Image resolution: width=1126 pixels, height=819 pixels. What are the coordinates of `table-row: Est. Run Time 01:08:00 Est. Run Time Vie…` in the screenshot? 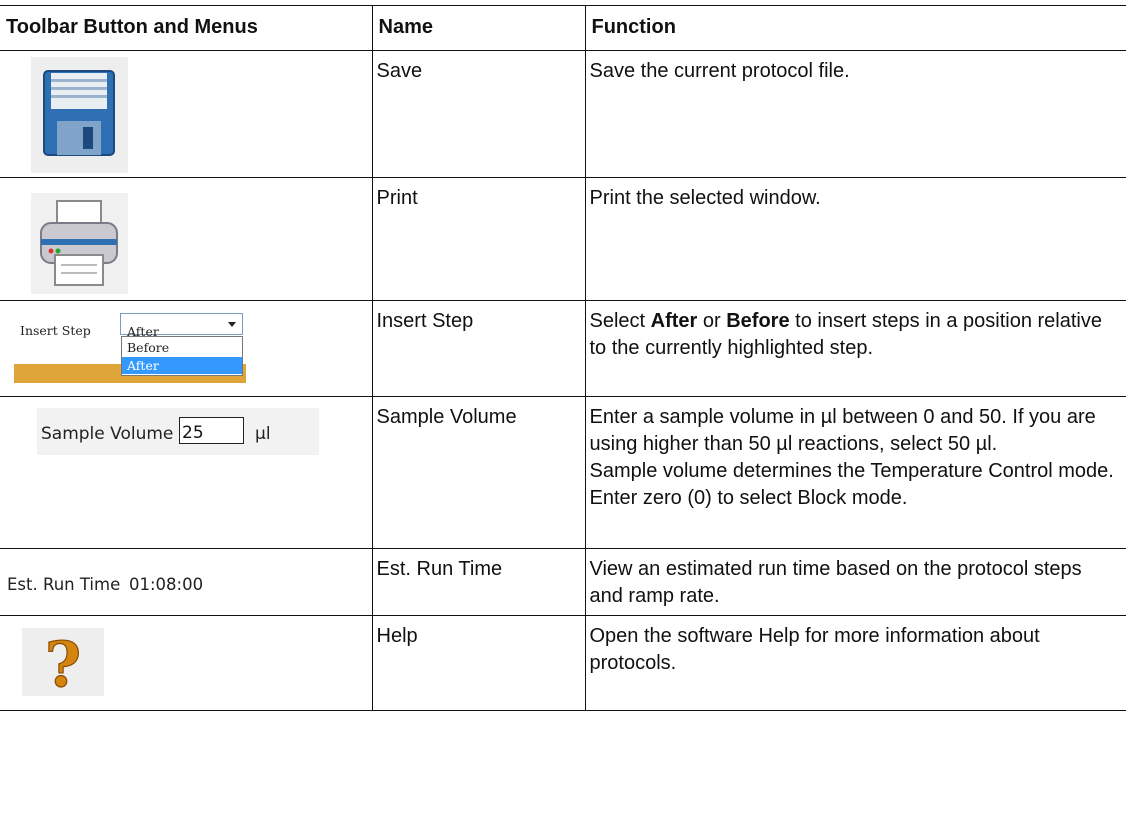 It's located at (563, 582).